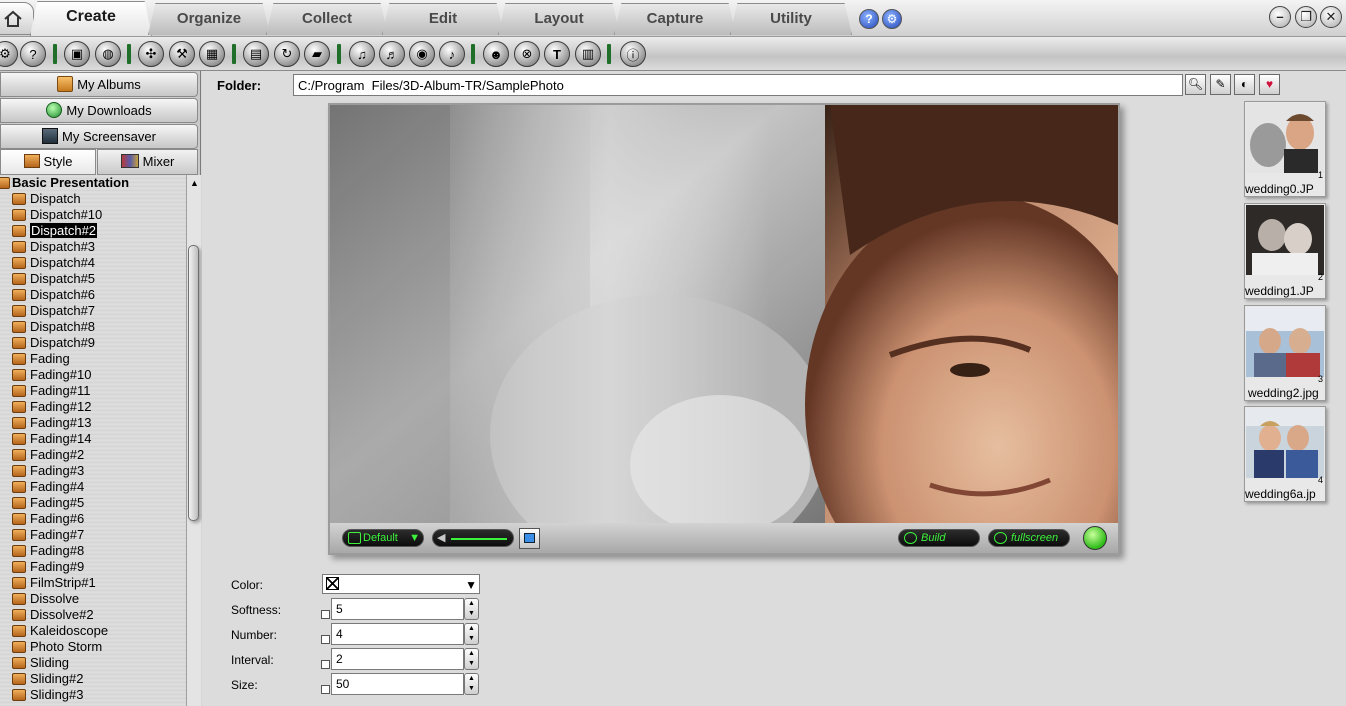 The width and height of the screenshot is (1346, 706). What do you see at coordinates (147, 162) in the screenshot?
I see `subtab-mixer: Mixer` at bounding box center [147, 162].